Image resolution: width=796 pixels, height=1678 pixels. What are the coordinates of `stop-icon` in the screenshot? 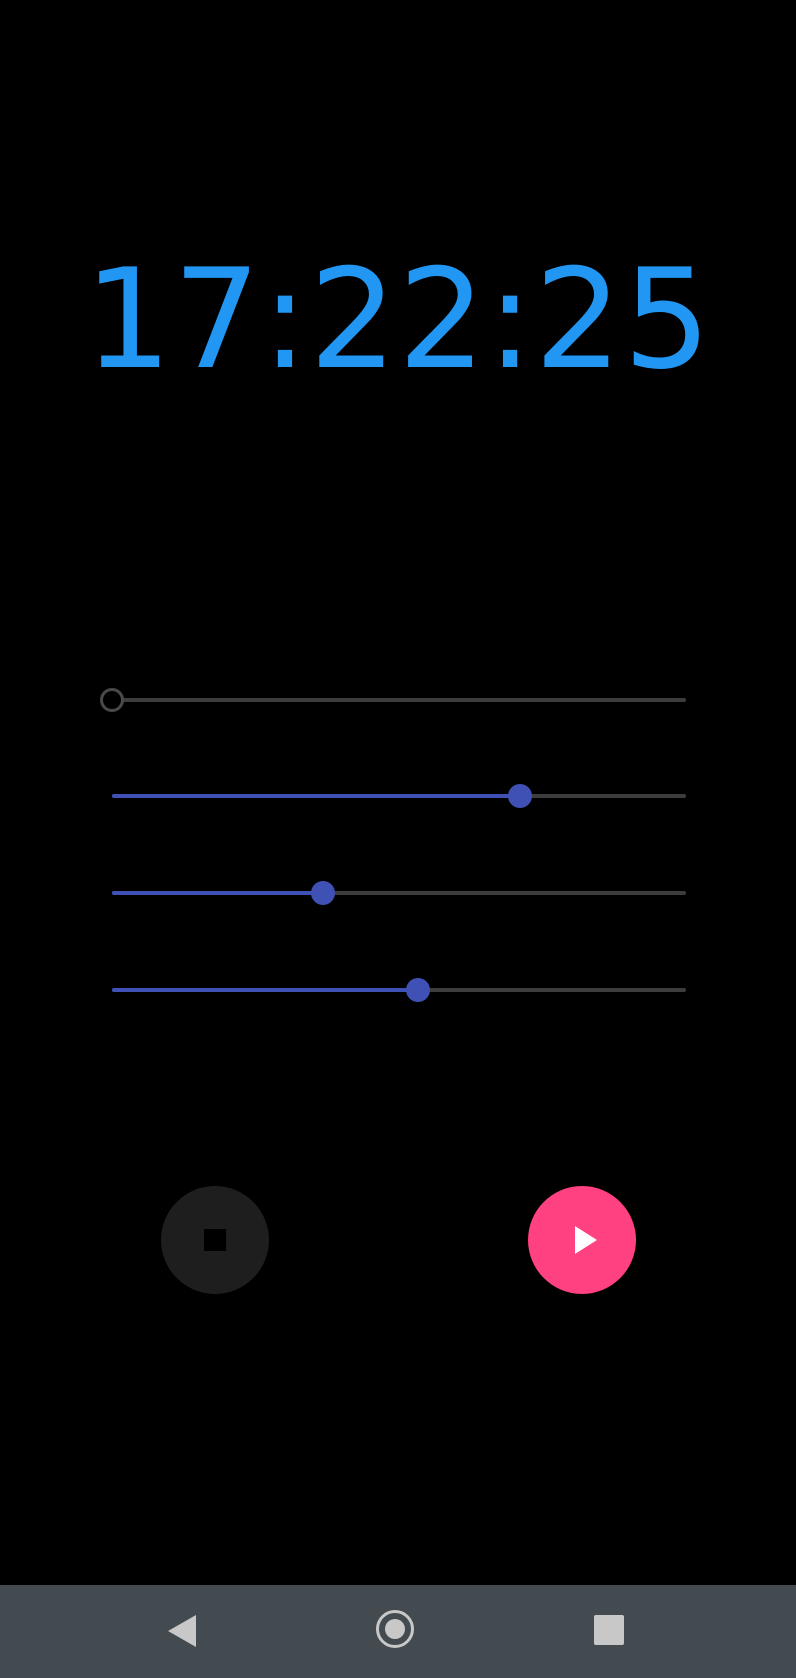 It's located at (215, 1240).